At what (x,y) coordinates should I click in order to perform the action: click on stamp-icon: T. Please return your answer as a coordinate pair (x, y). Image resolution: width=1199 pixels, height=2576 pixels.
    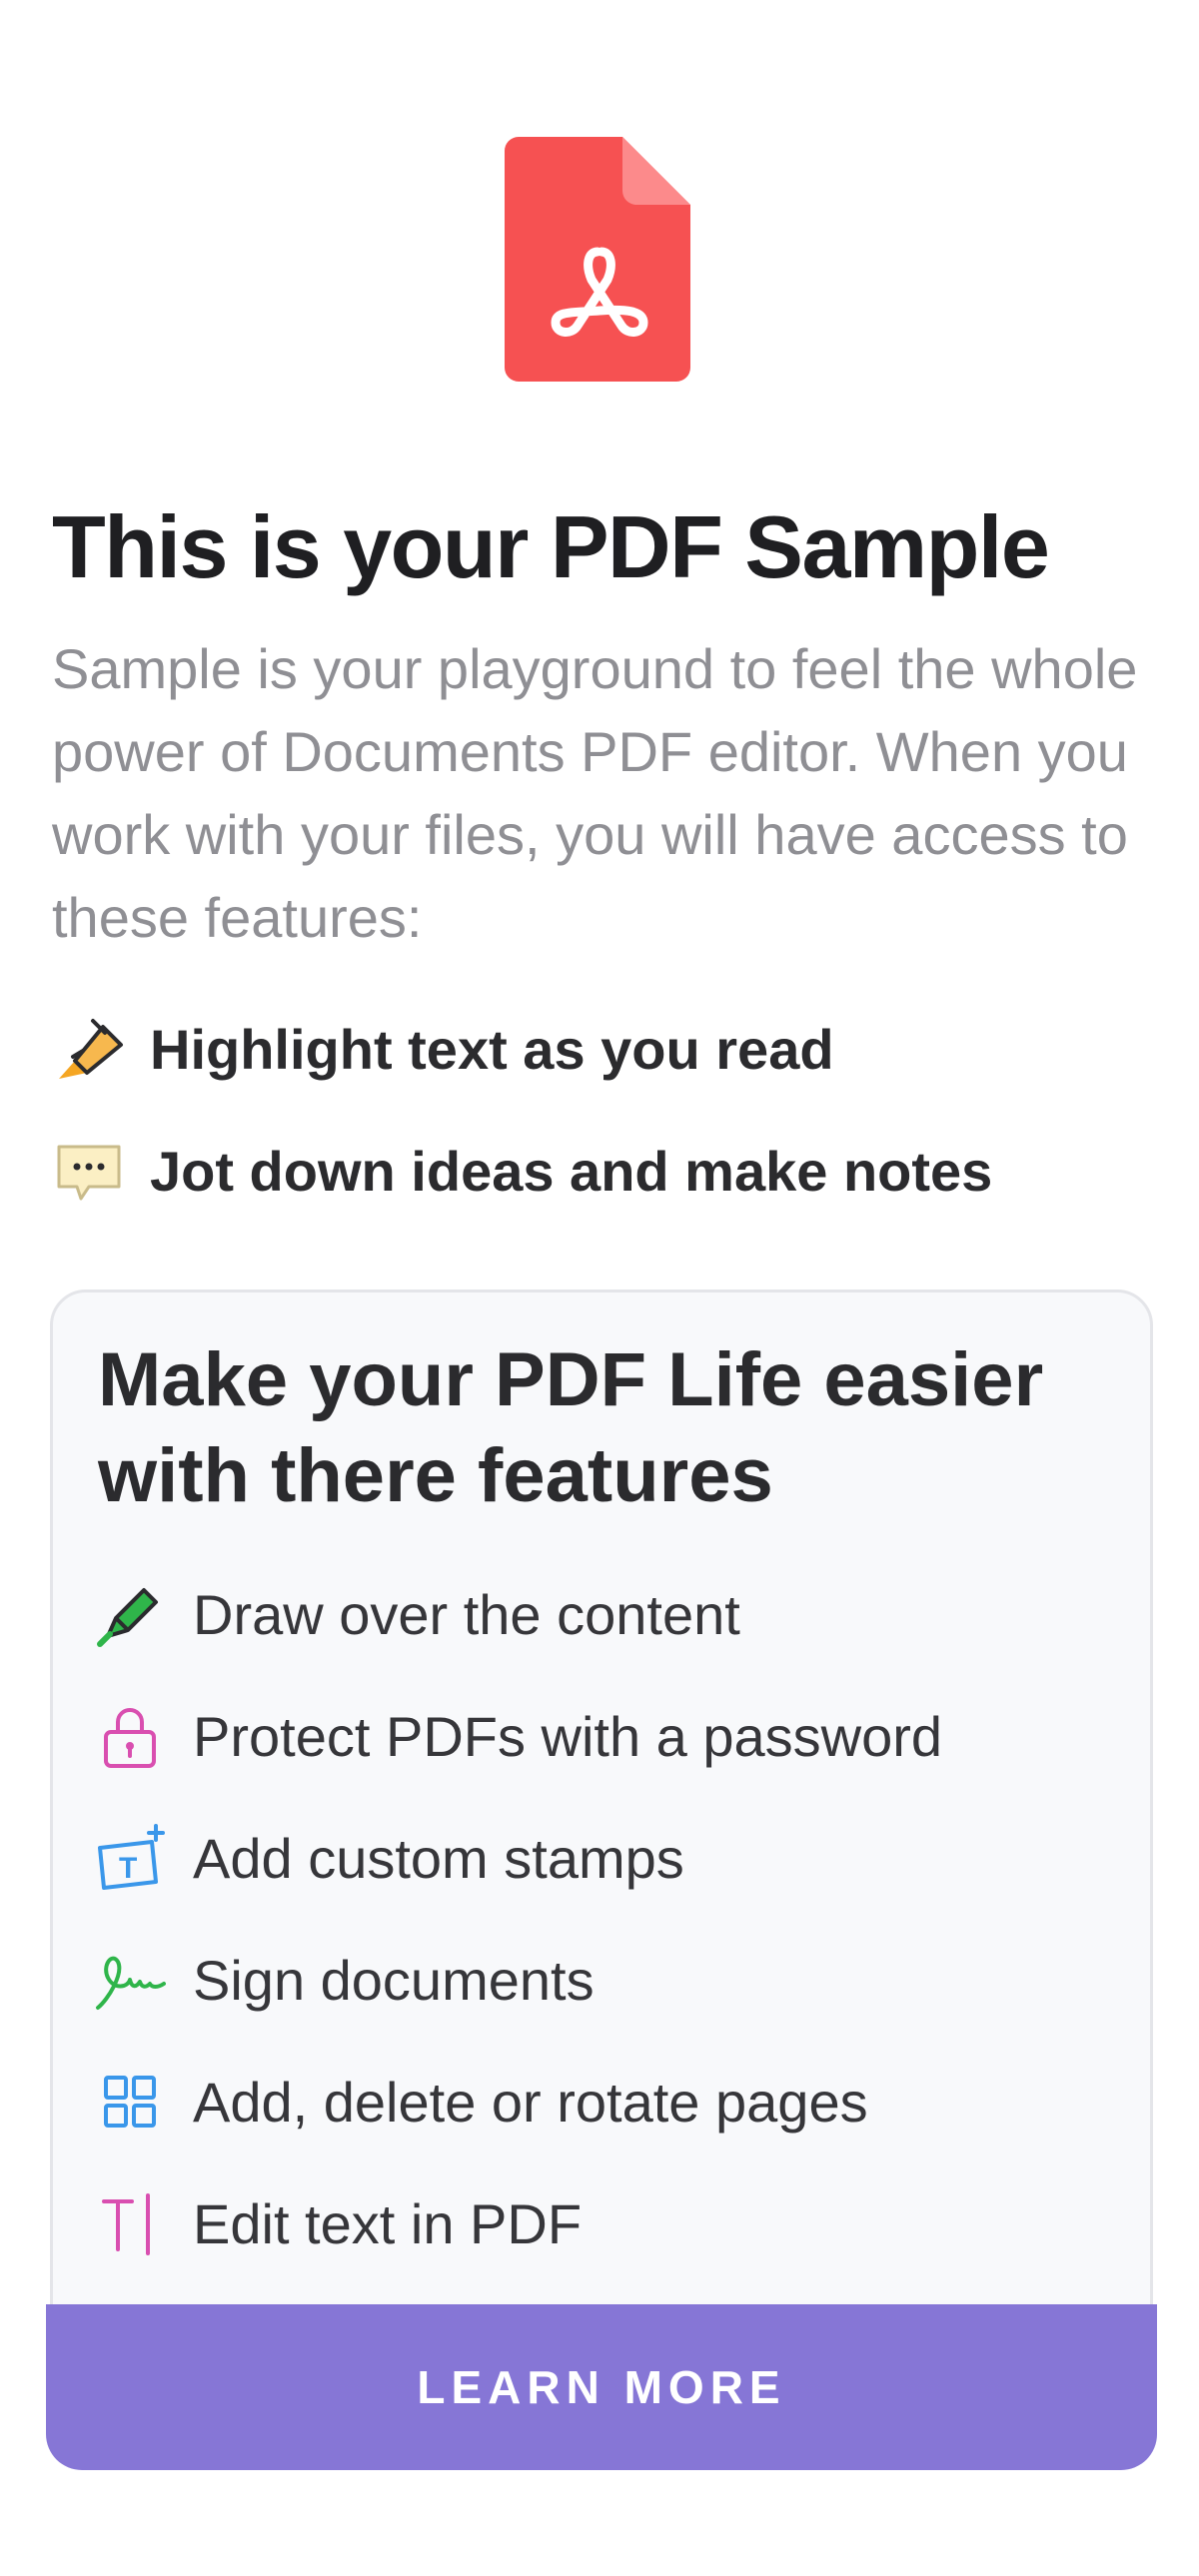
    Looking at the image, I should click on (130, 1858).